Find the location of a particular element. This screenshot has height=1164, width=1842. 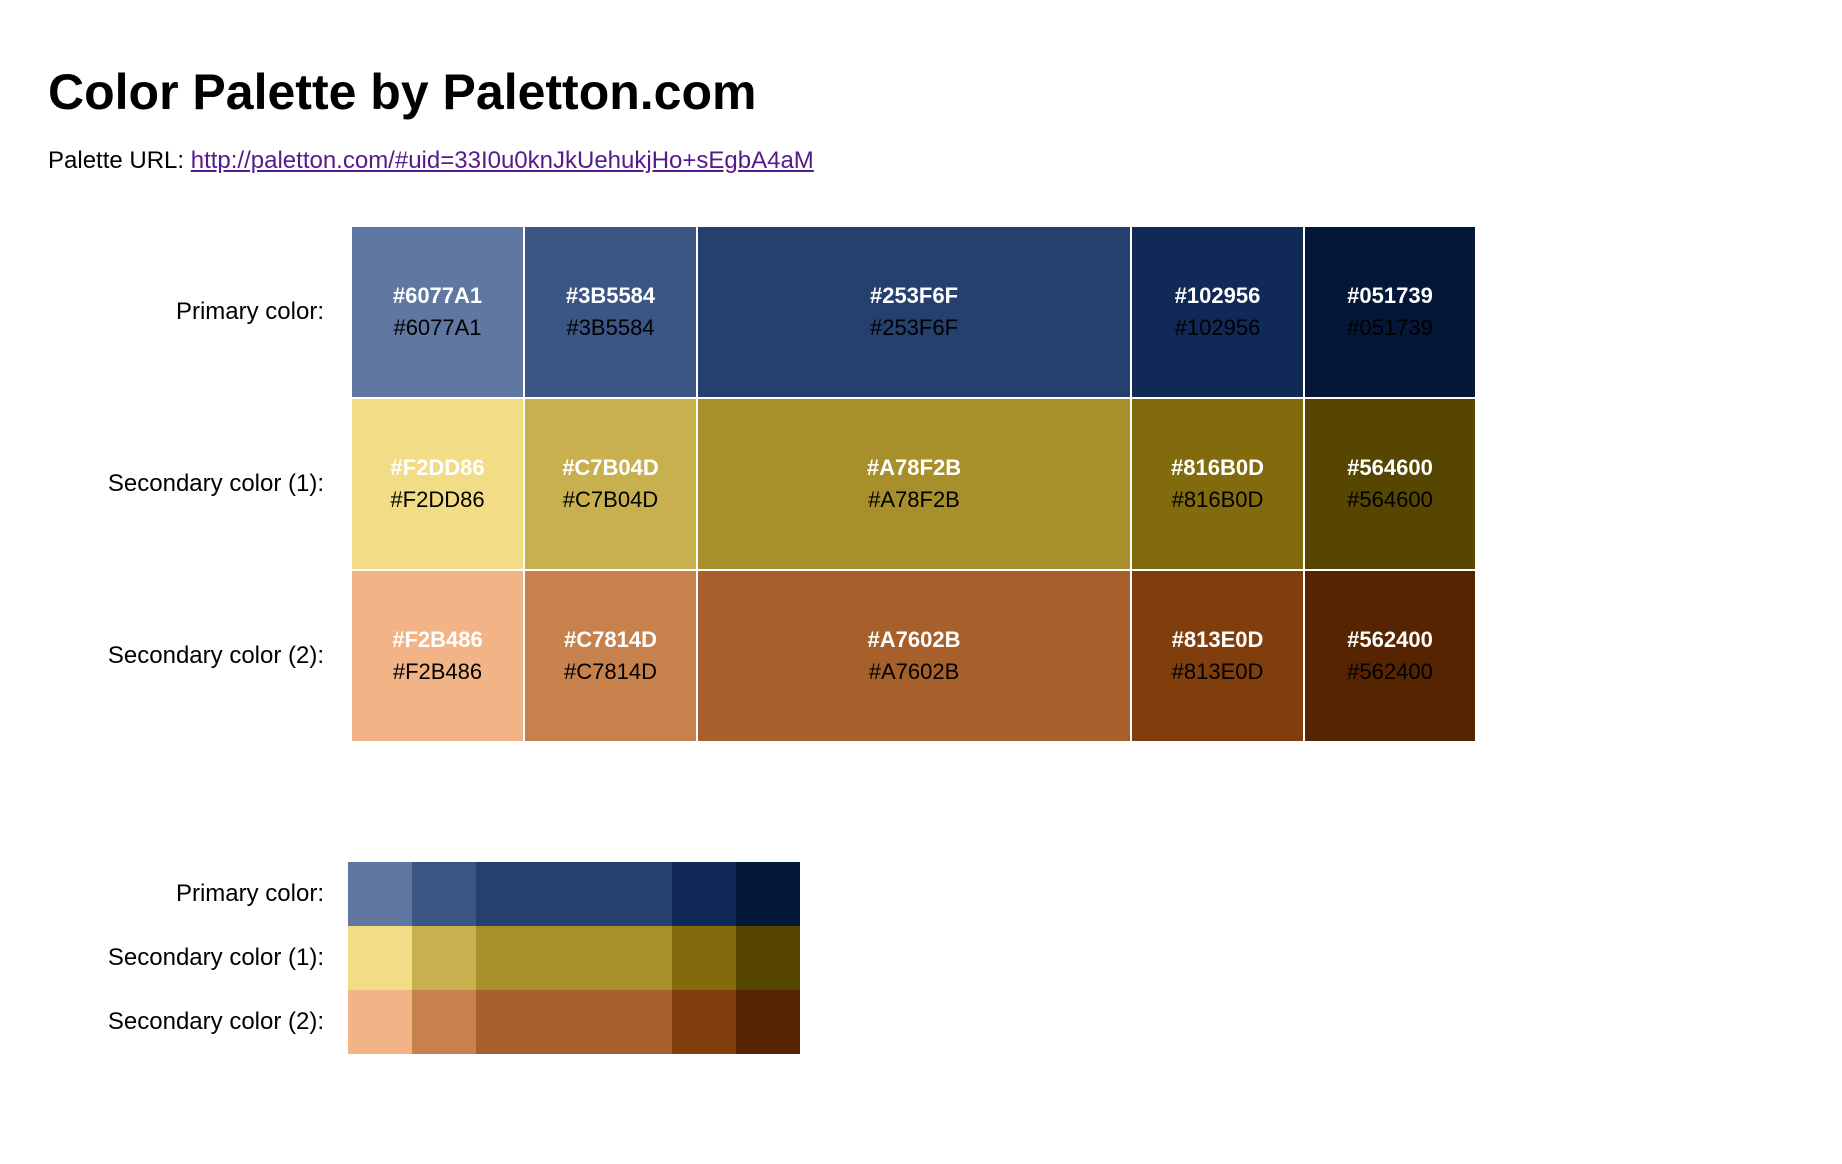

swatch: #562400 #562400 is located at coordinates (1390, 656).